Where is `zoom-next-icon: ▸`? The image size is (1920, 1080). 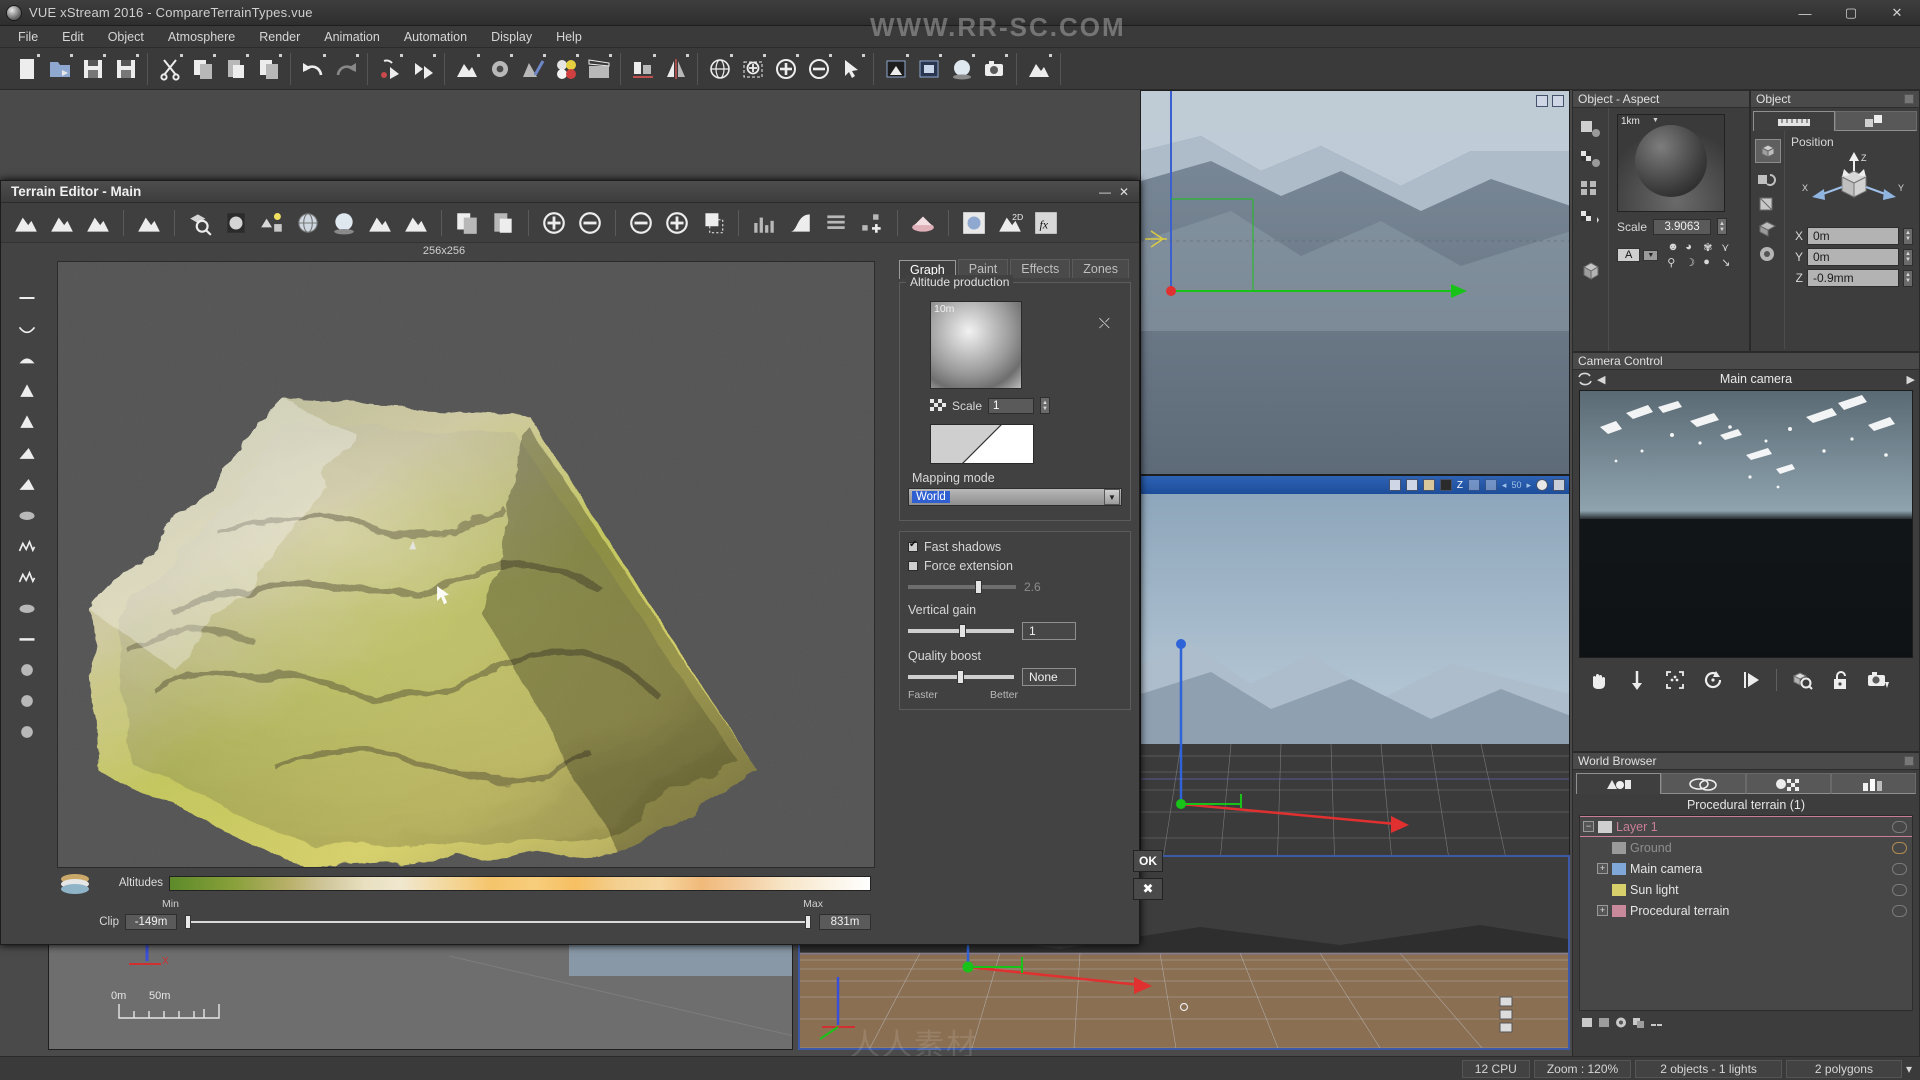 zoom-next-icon: ▸ is located at coordinates (1528, 485).